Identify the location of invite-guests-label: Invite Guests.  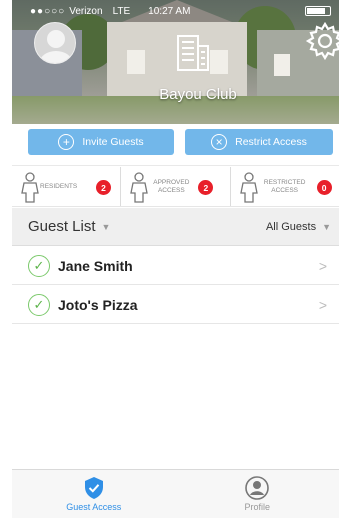
(113, 142).